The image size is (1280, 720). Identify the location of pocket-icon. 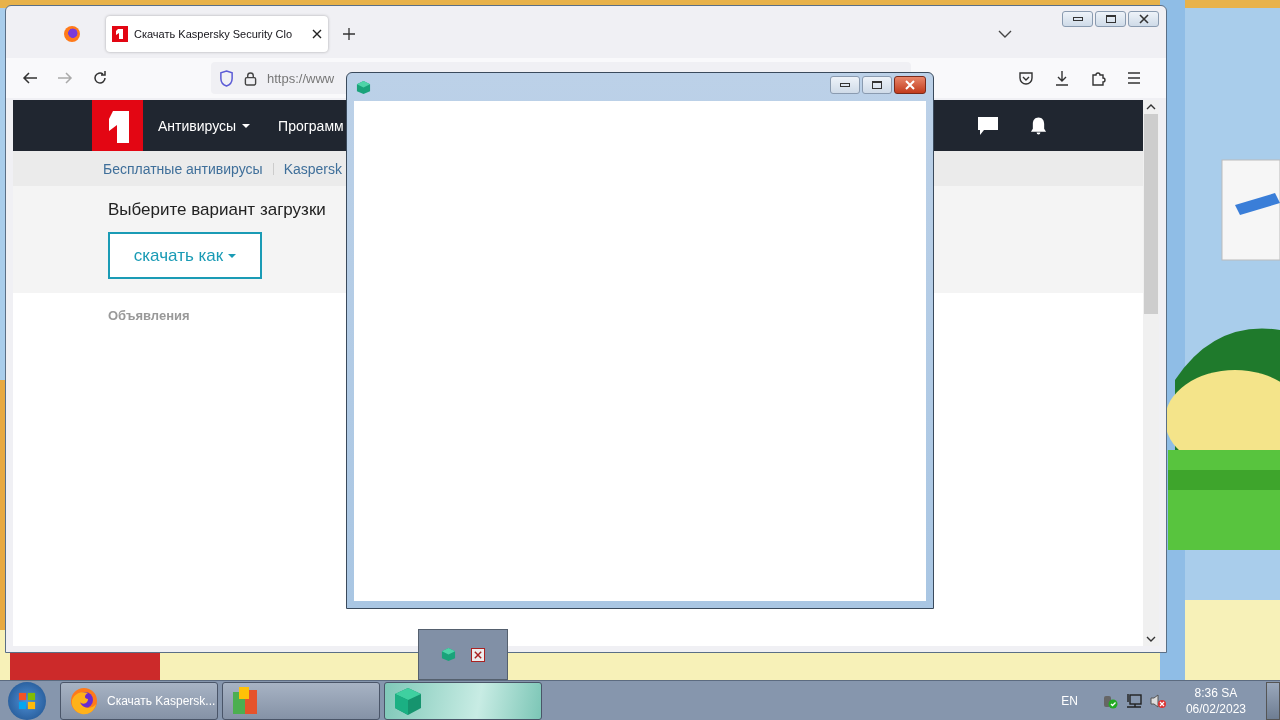
(1026, 78).